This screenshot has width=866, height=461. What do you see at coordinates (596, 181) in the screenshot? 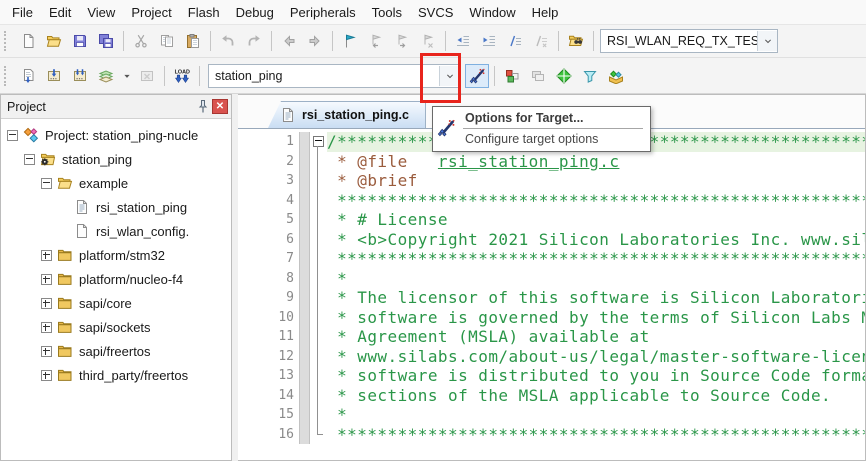
I see `code-text: * @brief` at bounding box center [596, 181].